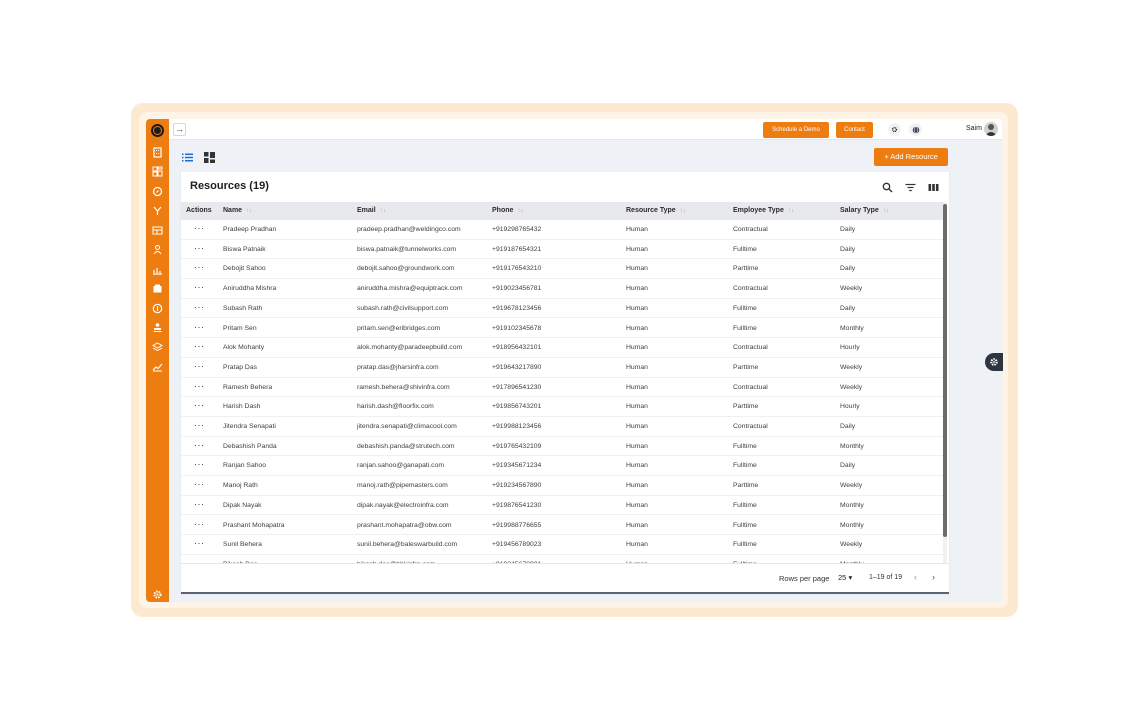  What do you see at coordinates (209, 156) in the screenshot?
I see `grid-view-icon` at bounding box center [209, 156].